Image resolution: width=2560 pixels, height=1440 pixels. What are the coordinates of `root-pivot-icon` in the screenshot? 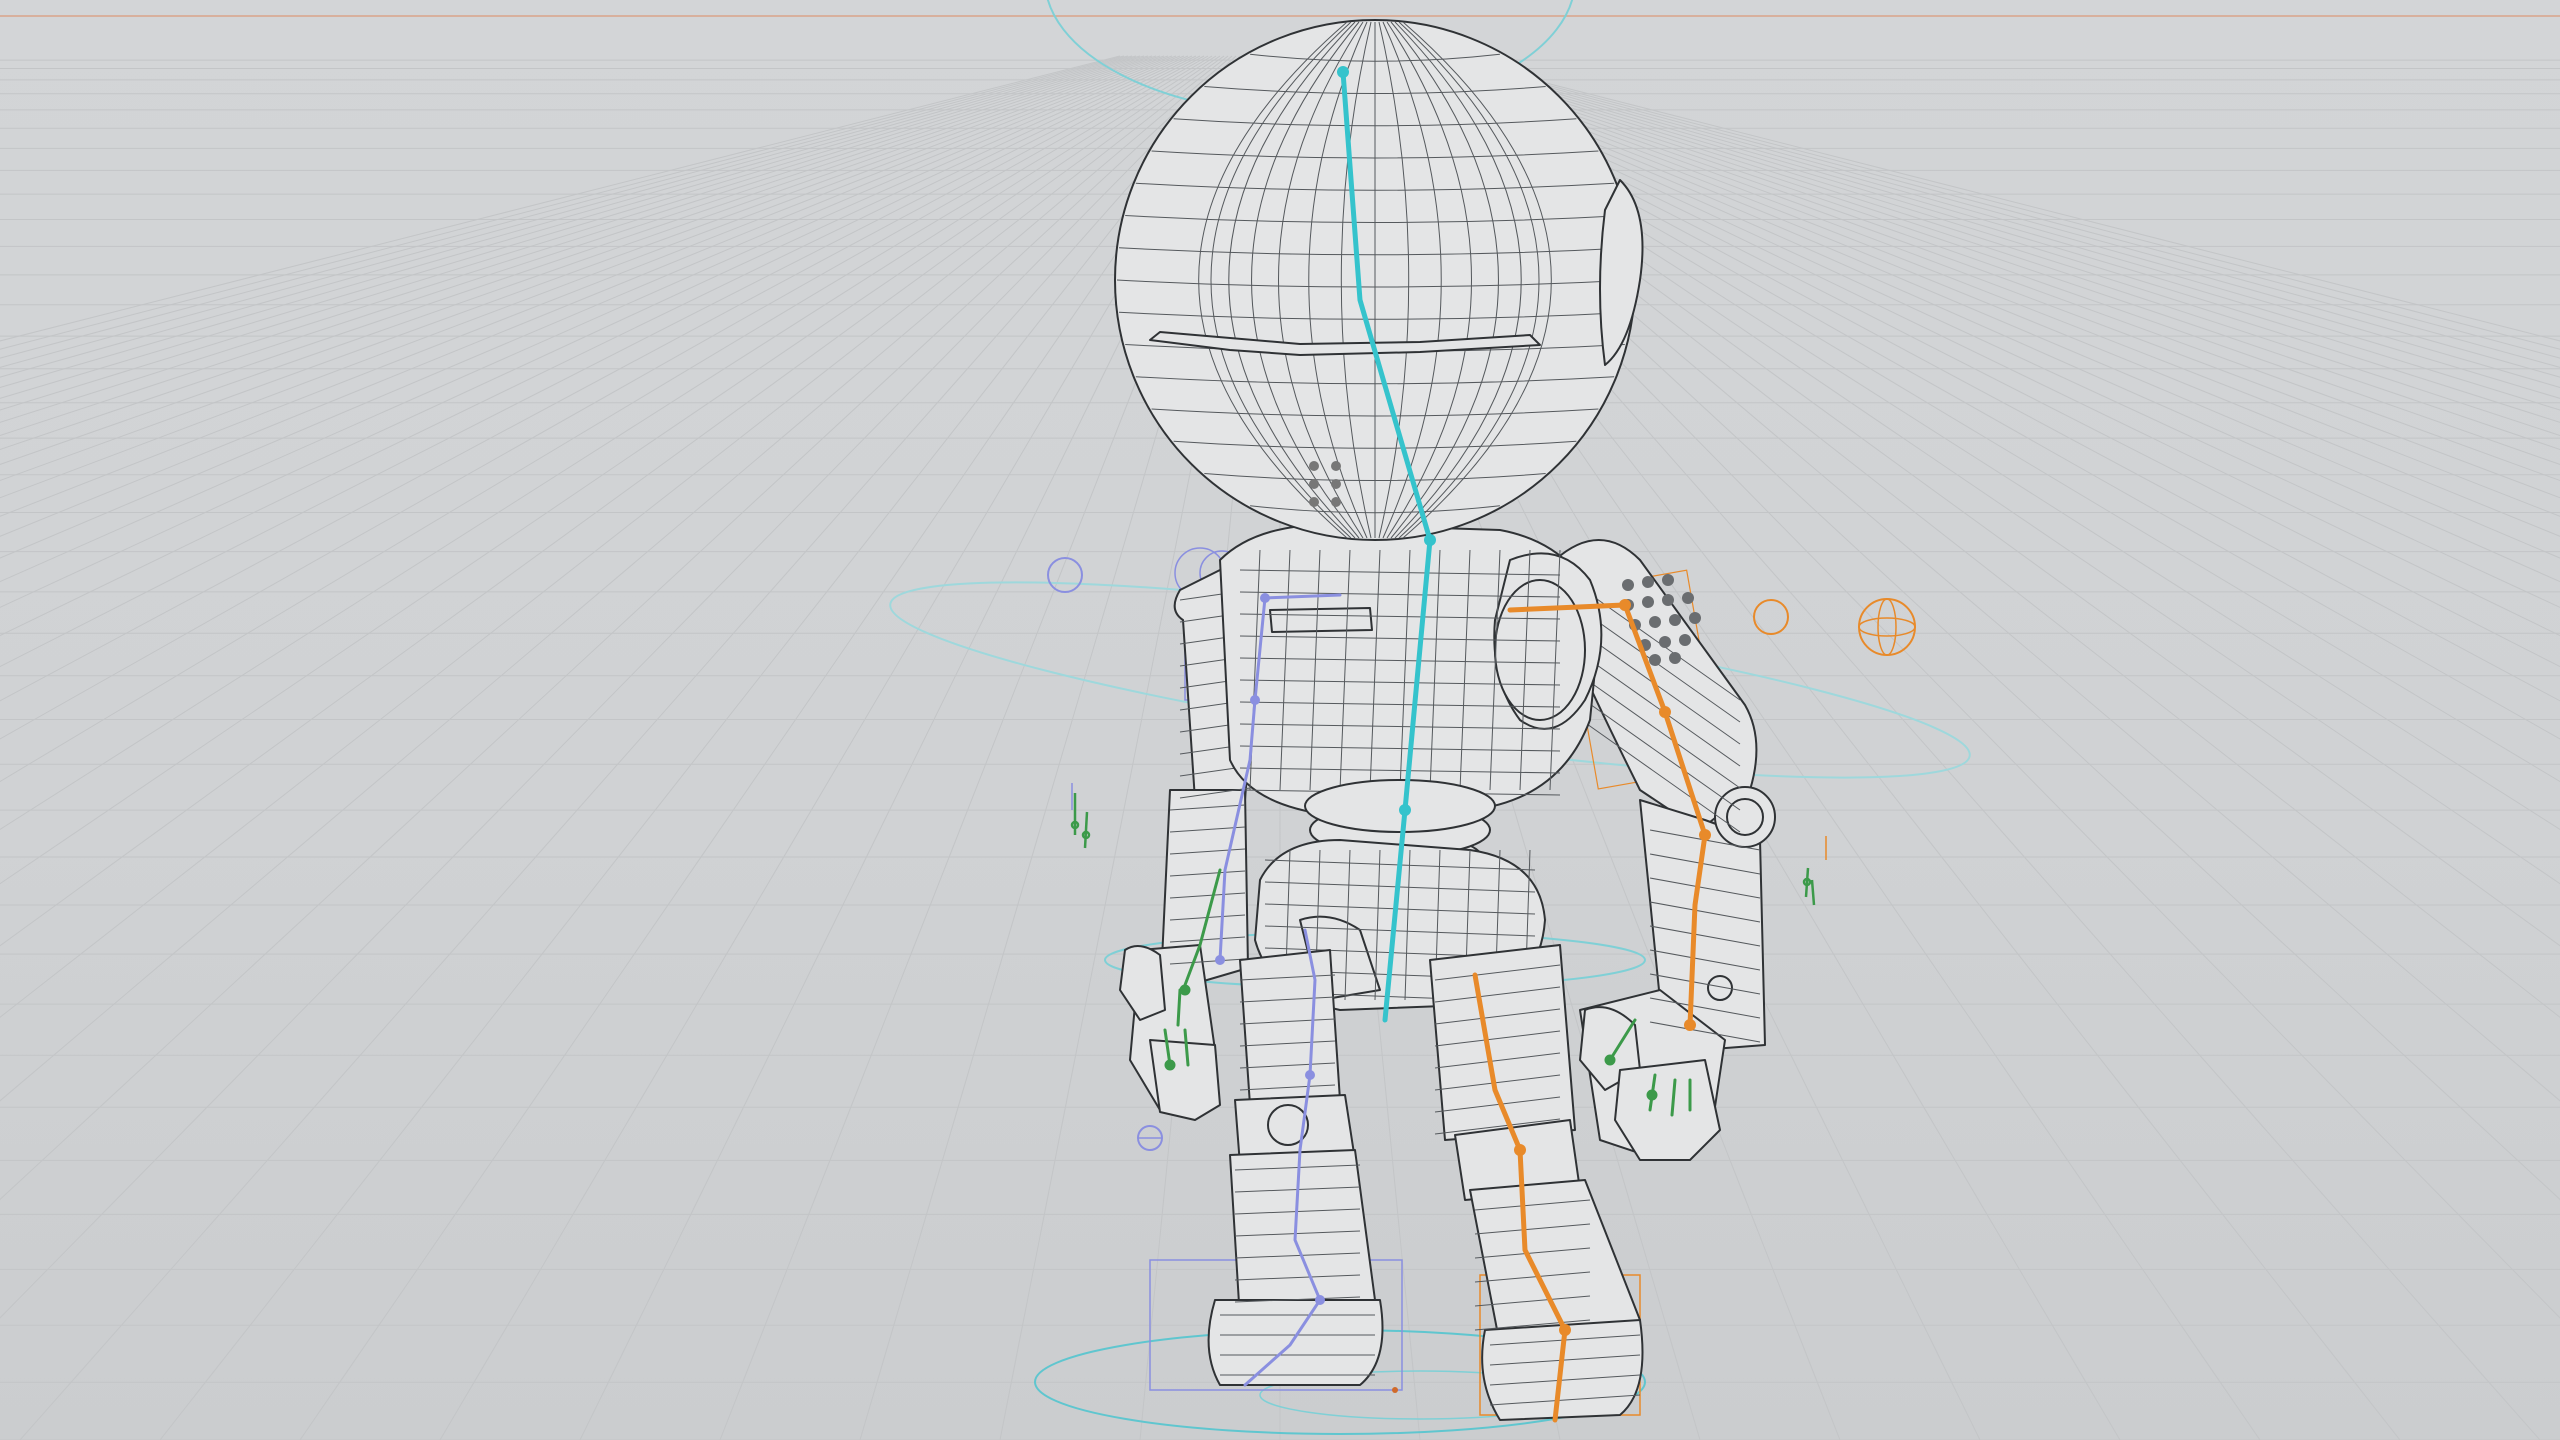 It's located at (1395, 1390).